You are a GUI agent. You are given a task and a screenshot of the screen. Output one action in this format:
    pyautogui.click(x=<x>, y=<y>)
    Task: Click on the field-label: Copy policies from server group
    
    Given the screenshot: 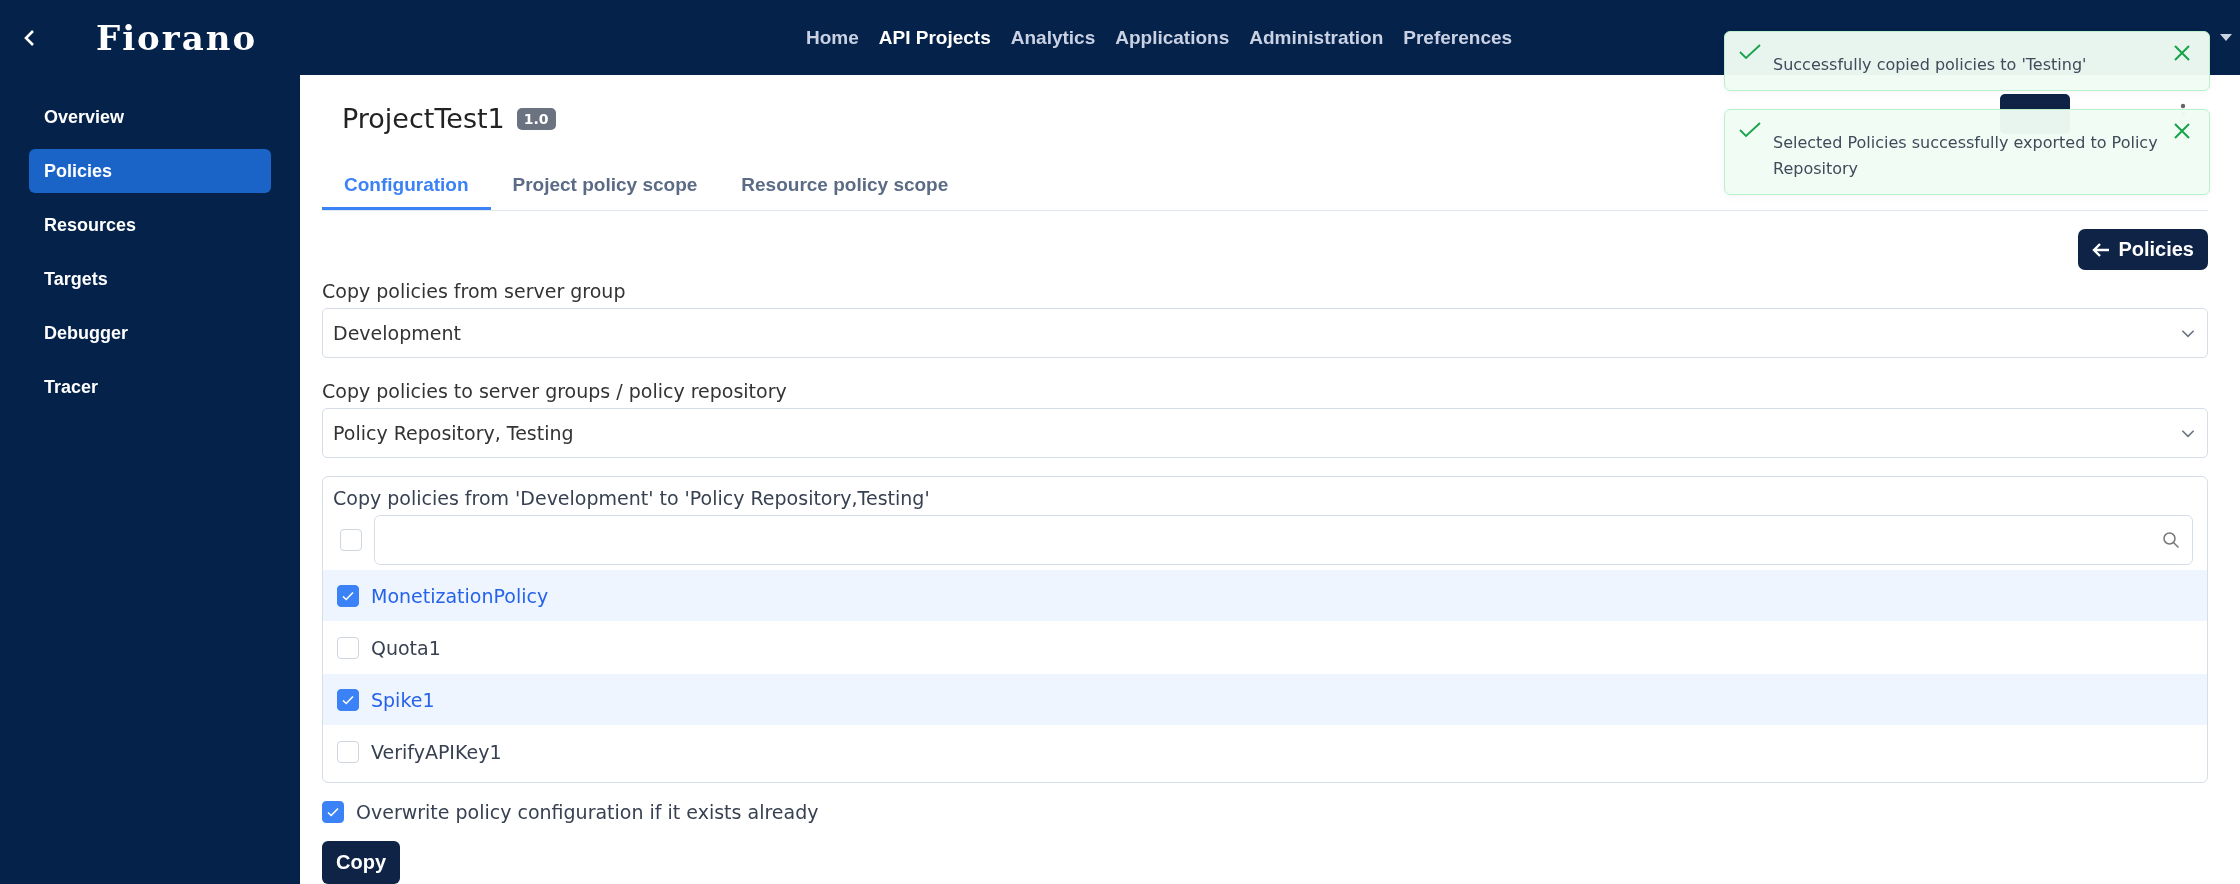 What is the action you would take?
    pyautogui.click(x=474, y=291)
    